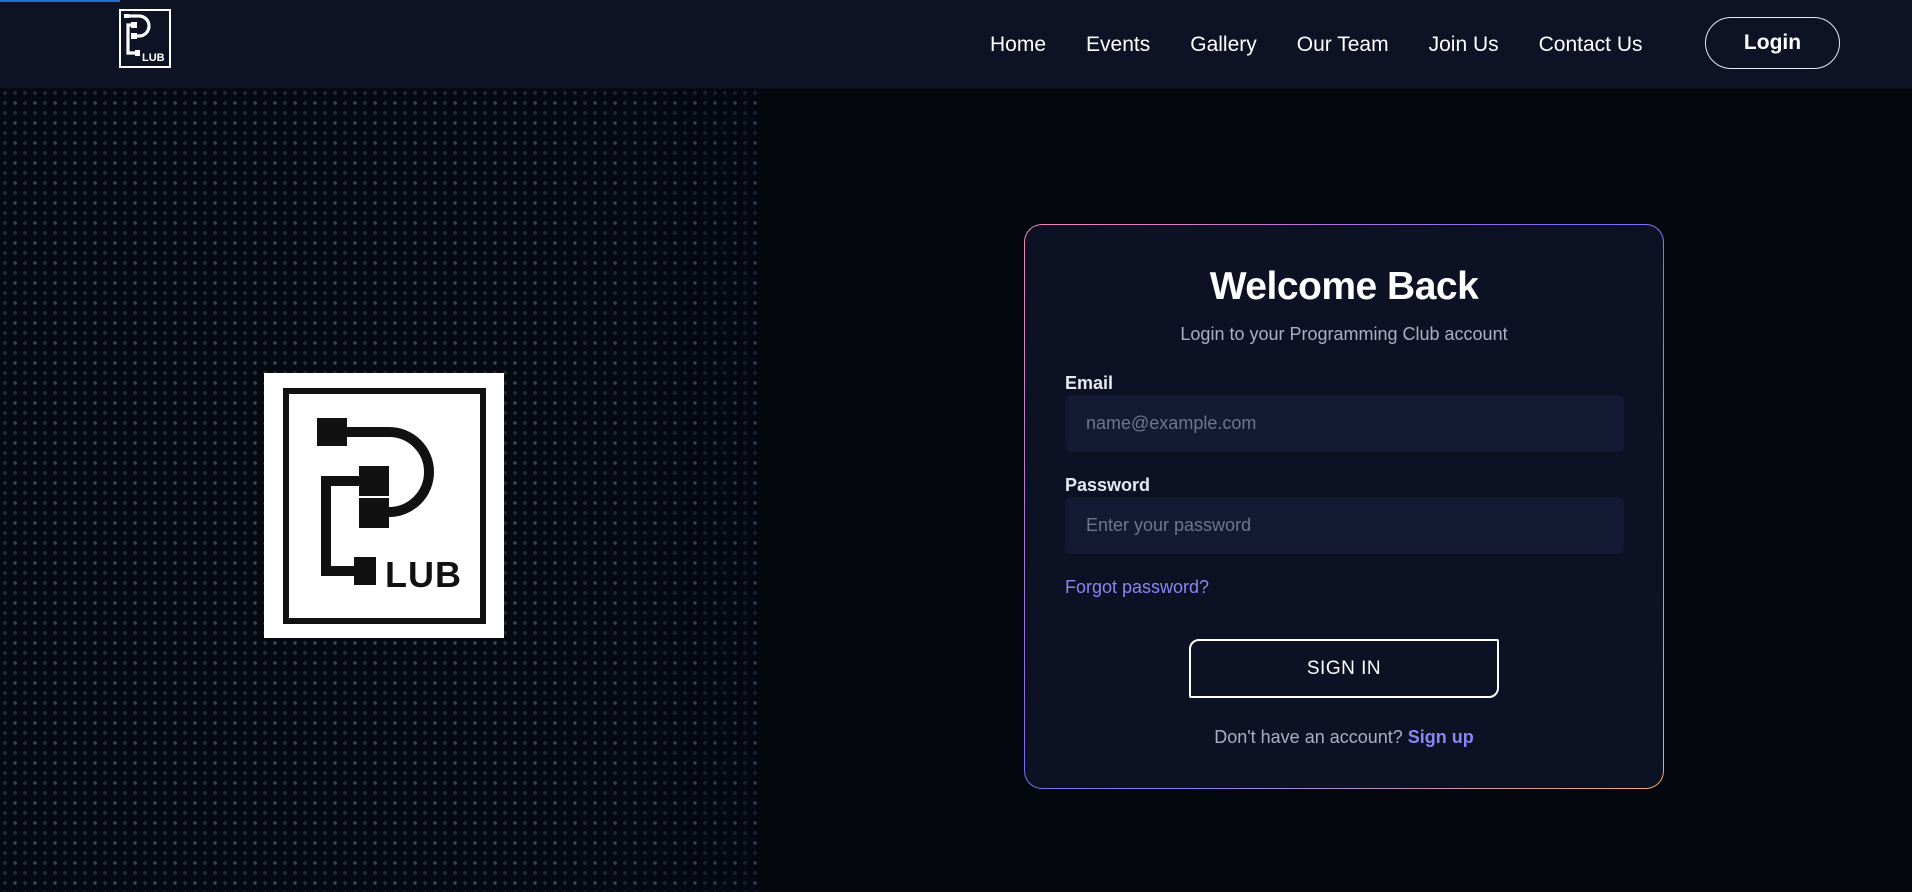  Describe the element at coordinates (1591, 44) in the screenshot. I see `nav-link-contact-us: Contact Us` at that location.